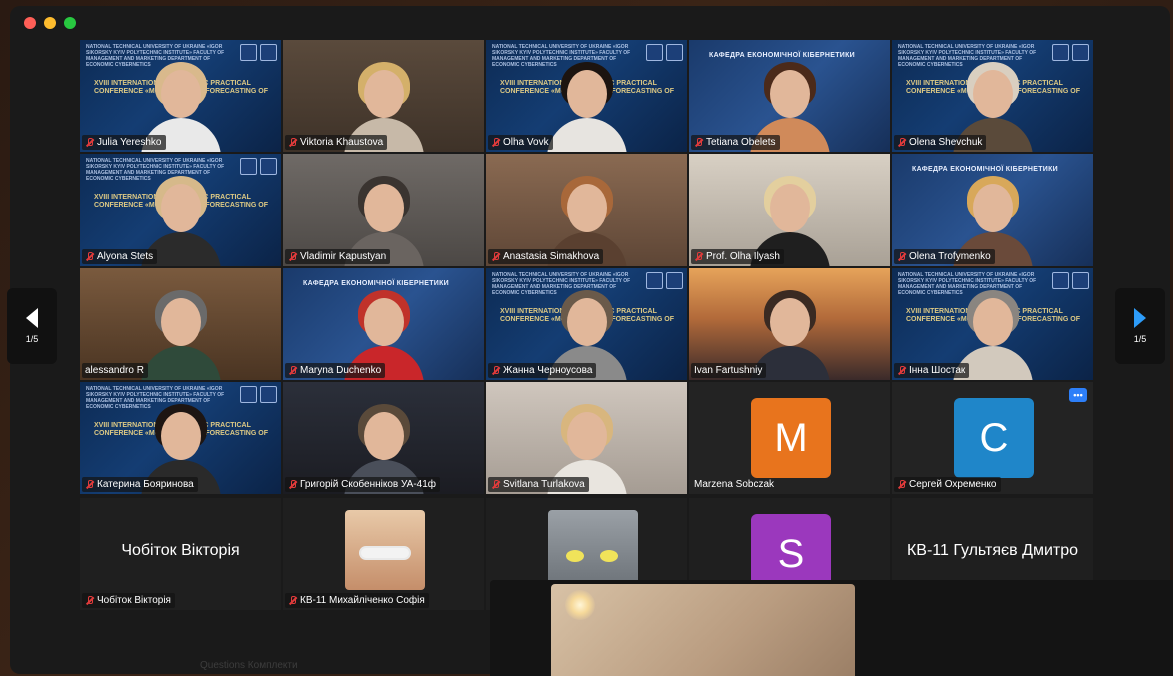 The width and height of the screenshot is (1173, 676). I want to click on lamp, so click(580, 605).